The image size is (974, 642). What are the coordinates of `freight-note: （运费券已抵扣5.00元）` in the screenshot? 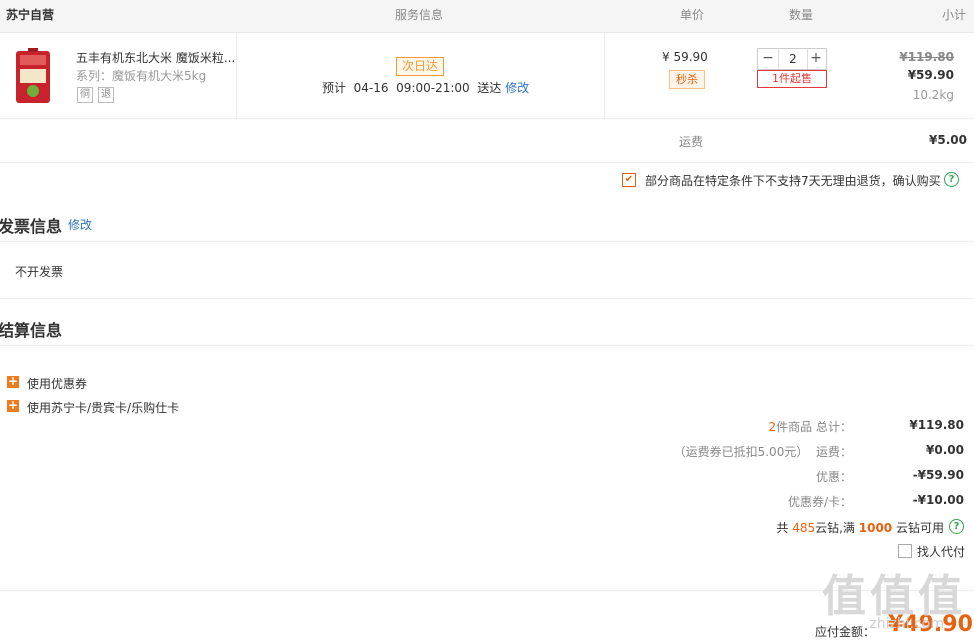 It's located at (741, 452).